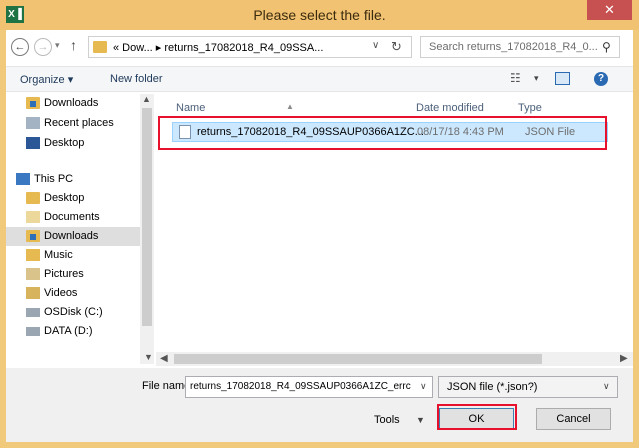  I want to click on recent-locations-button: ▾, so click(57, 45).